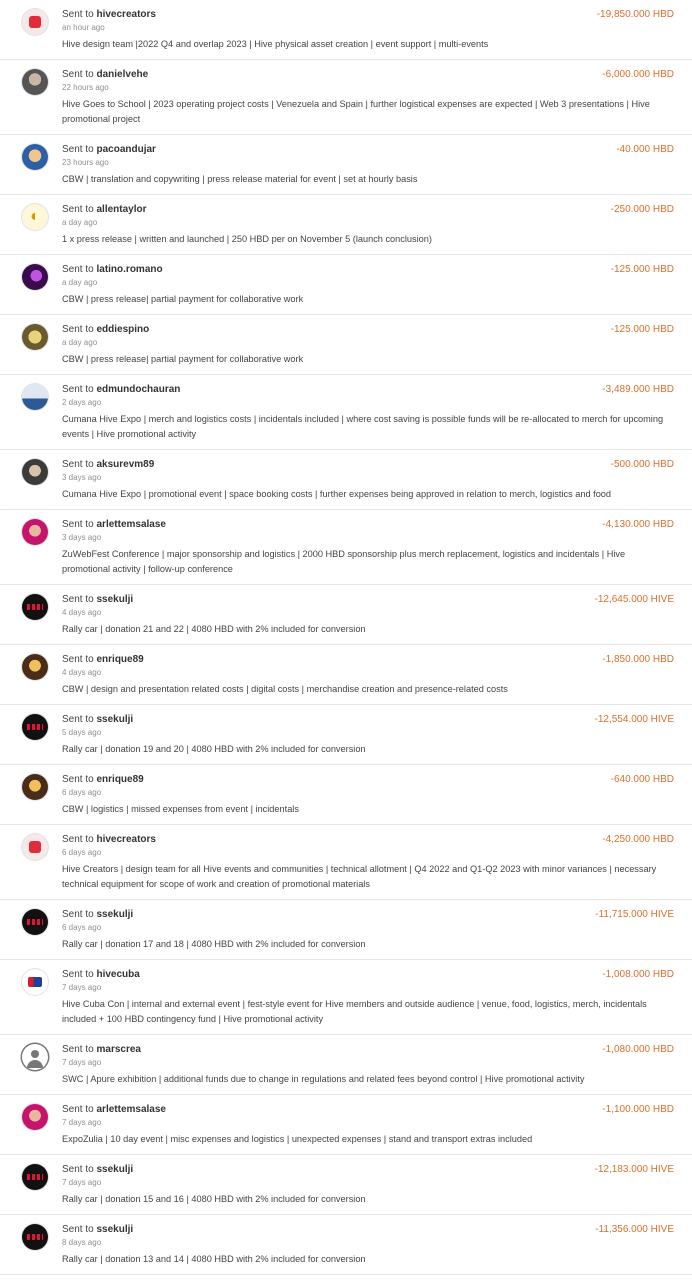  I want to click on transfer-header: Sent to allentaylor -250.000 HBD, so click(368, 209).